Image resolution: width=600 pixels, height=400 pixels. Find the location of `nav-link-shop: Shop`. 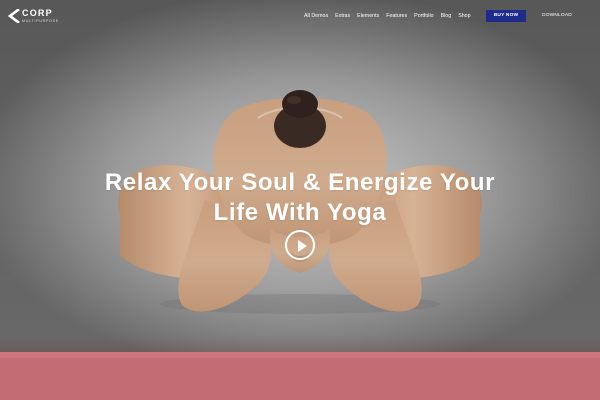

nav-link-shop: Shop is located at coordinates (464, 16).